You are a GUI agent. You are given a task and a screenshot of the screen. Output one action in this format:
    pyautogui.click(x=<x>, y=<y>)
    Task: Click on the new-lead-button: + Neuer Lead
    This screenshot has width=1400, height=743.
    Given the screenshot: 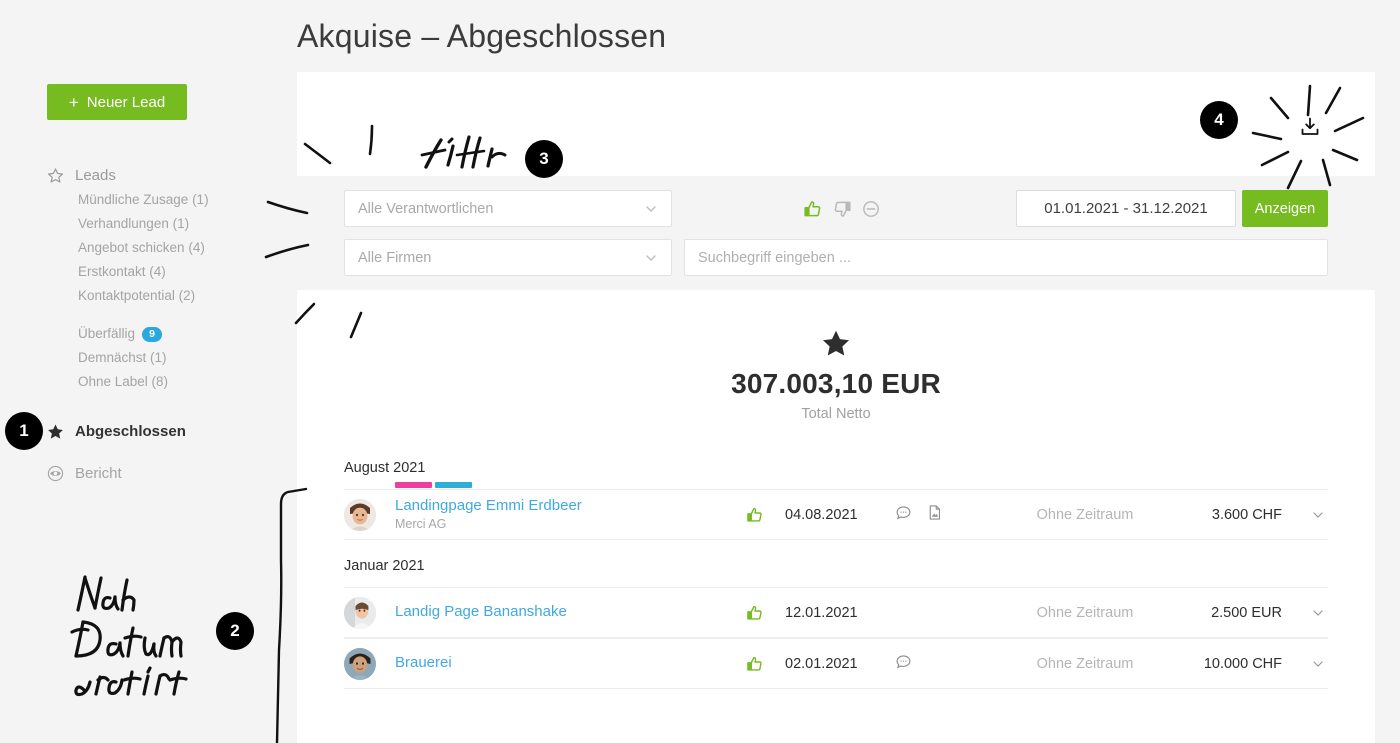 What is the action you would take?
    pyautogui.click(x=117, y=102)
    